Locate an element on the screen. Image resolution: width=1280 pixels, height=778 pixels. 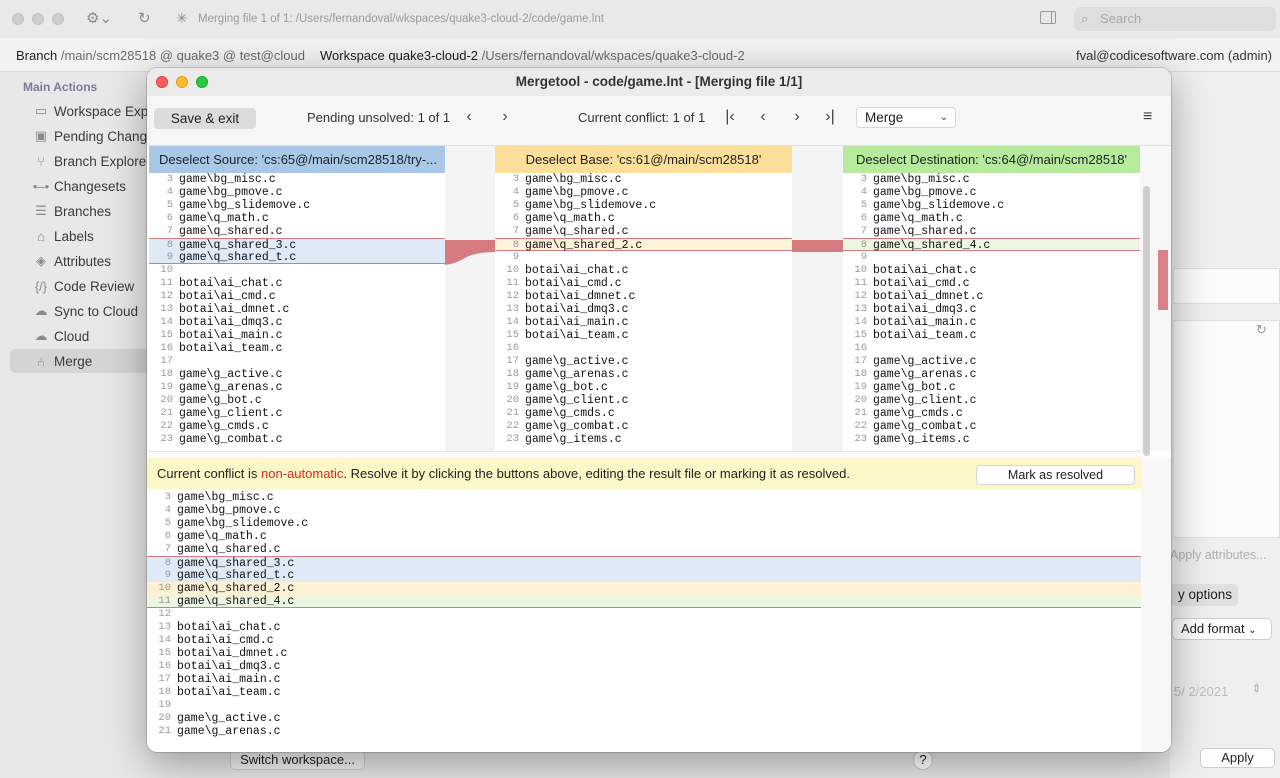
result-scrollbar is located at coordinates (1156, 605).